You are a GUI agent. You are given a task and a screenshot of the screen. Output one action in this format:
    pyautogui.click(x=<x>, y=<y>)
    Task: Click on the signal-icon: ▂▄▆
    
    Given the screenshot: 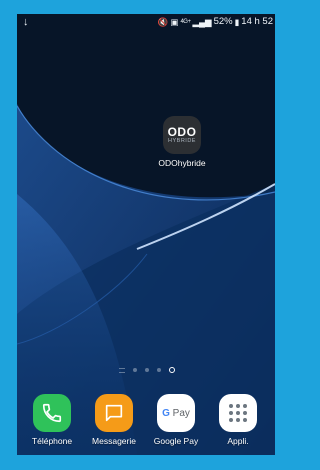 What is the action you would take?
    pyautogui.click(x=202, y=22)
    